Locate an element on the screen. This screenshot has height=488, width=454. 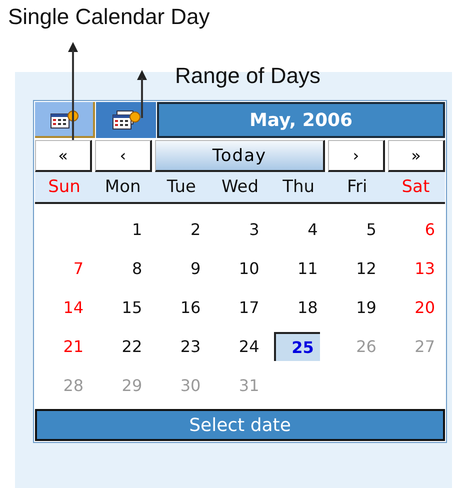
last-button: » is located at coordinates (416, 156).